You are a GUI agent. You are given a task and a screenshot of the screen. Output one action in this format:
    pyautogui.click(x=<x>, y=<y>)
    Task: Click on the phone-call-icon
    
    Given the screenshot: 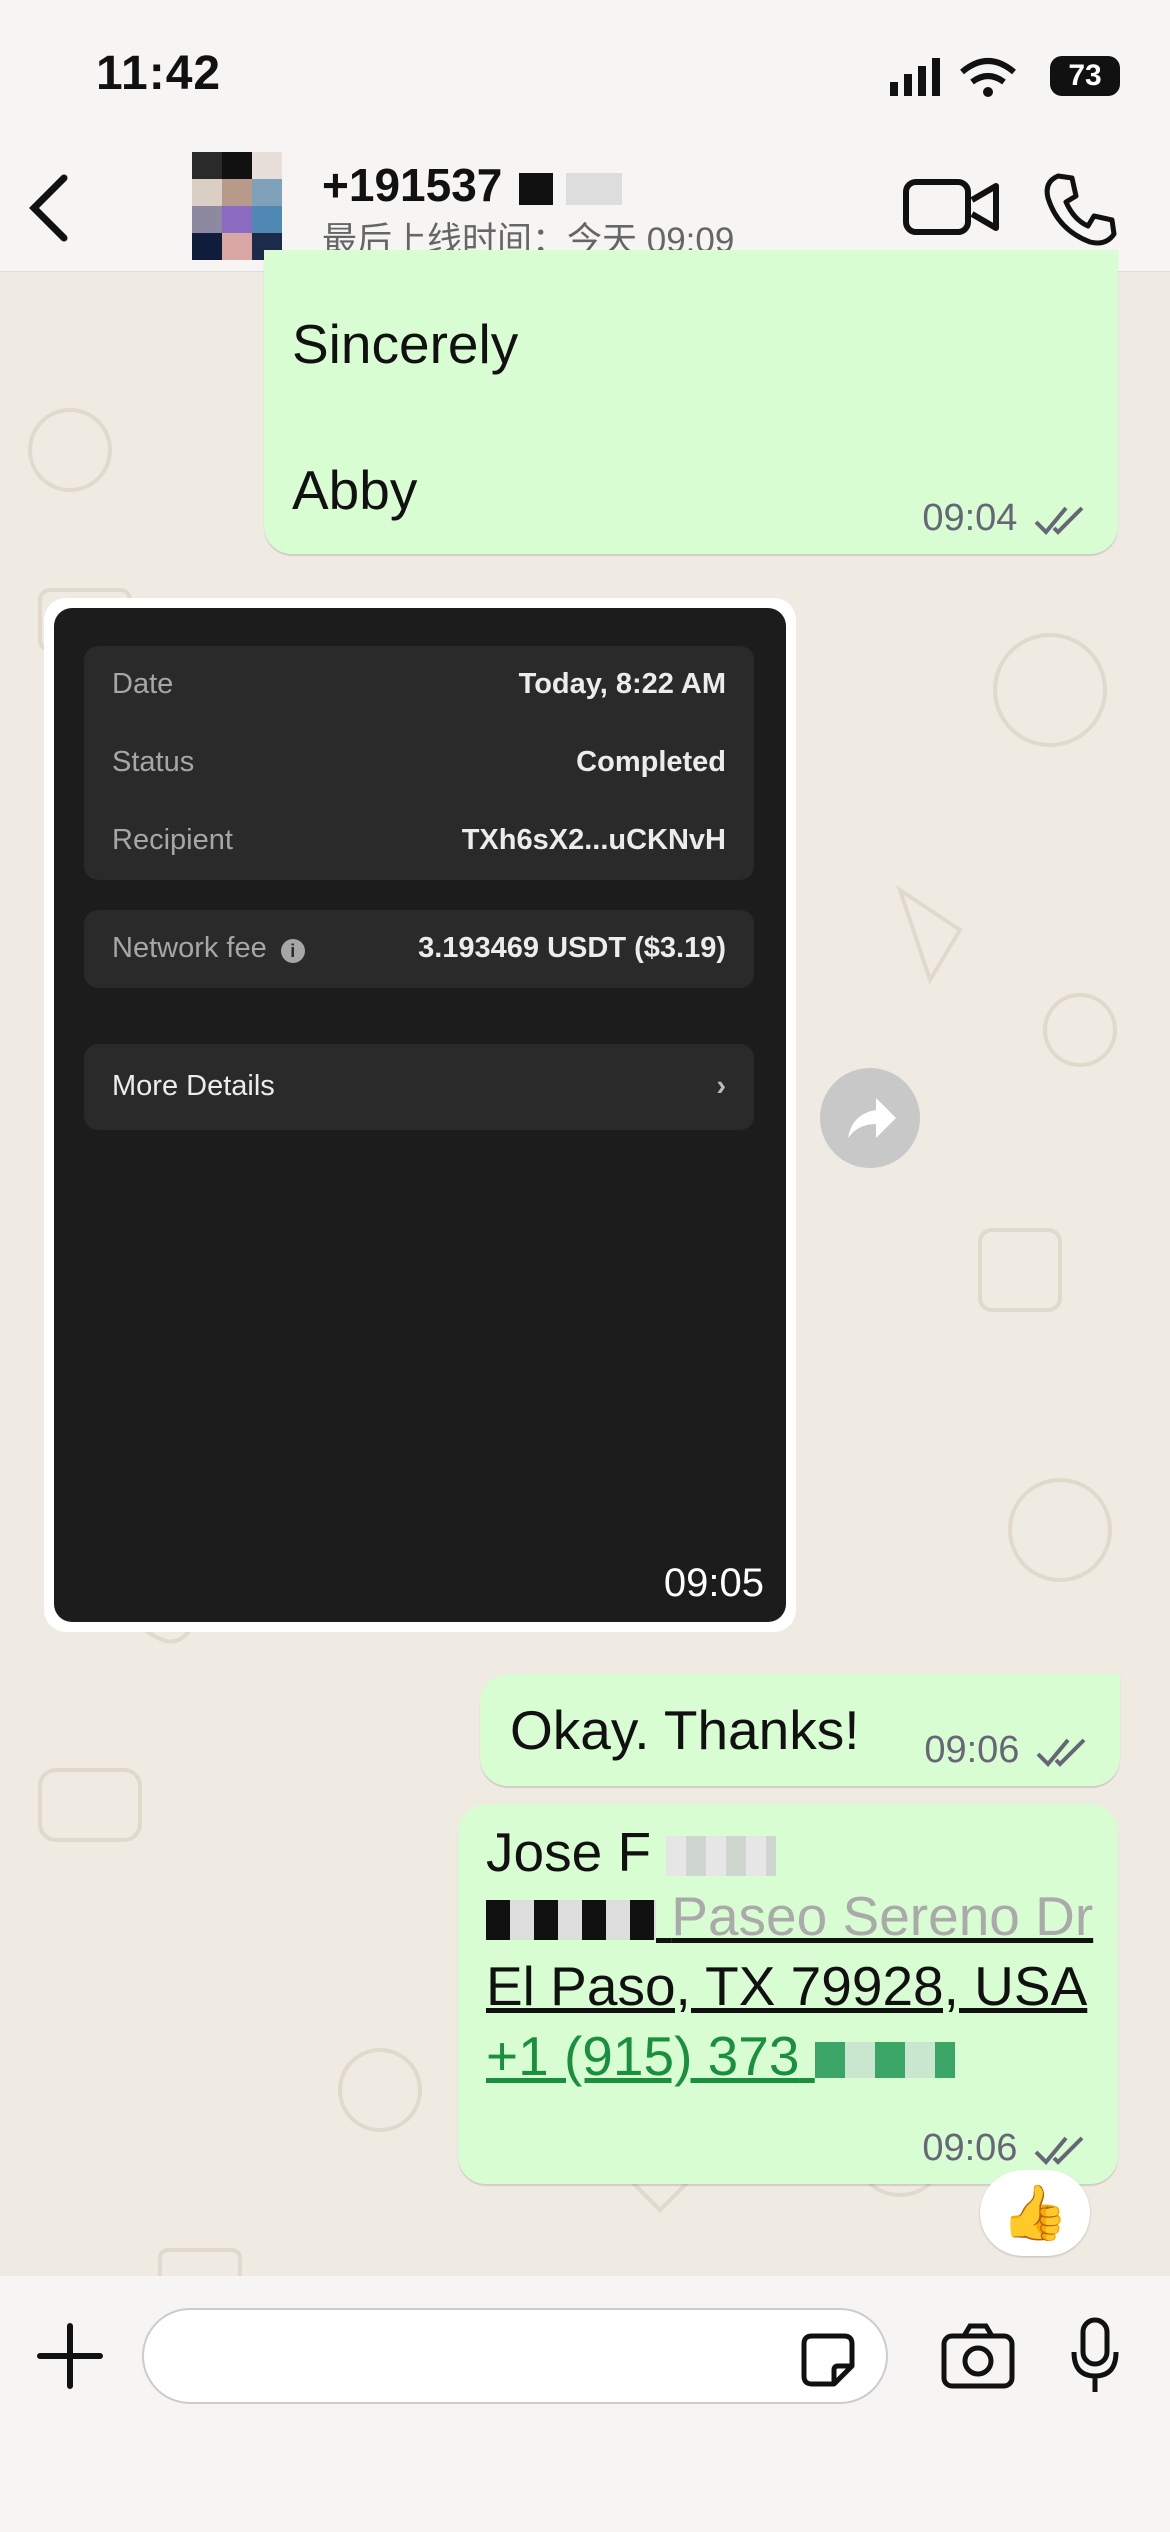 What is the action you would take?
    pyautogui.click(x=1080, y=210)
    